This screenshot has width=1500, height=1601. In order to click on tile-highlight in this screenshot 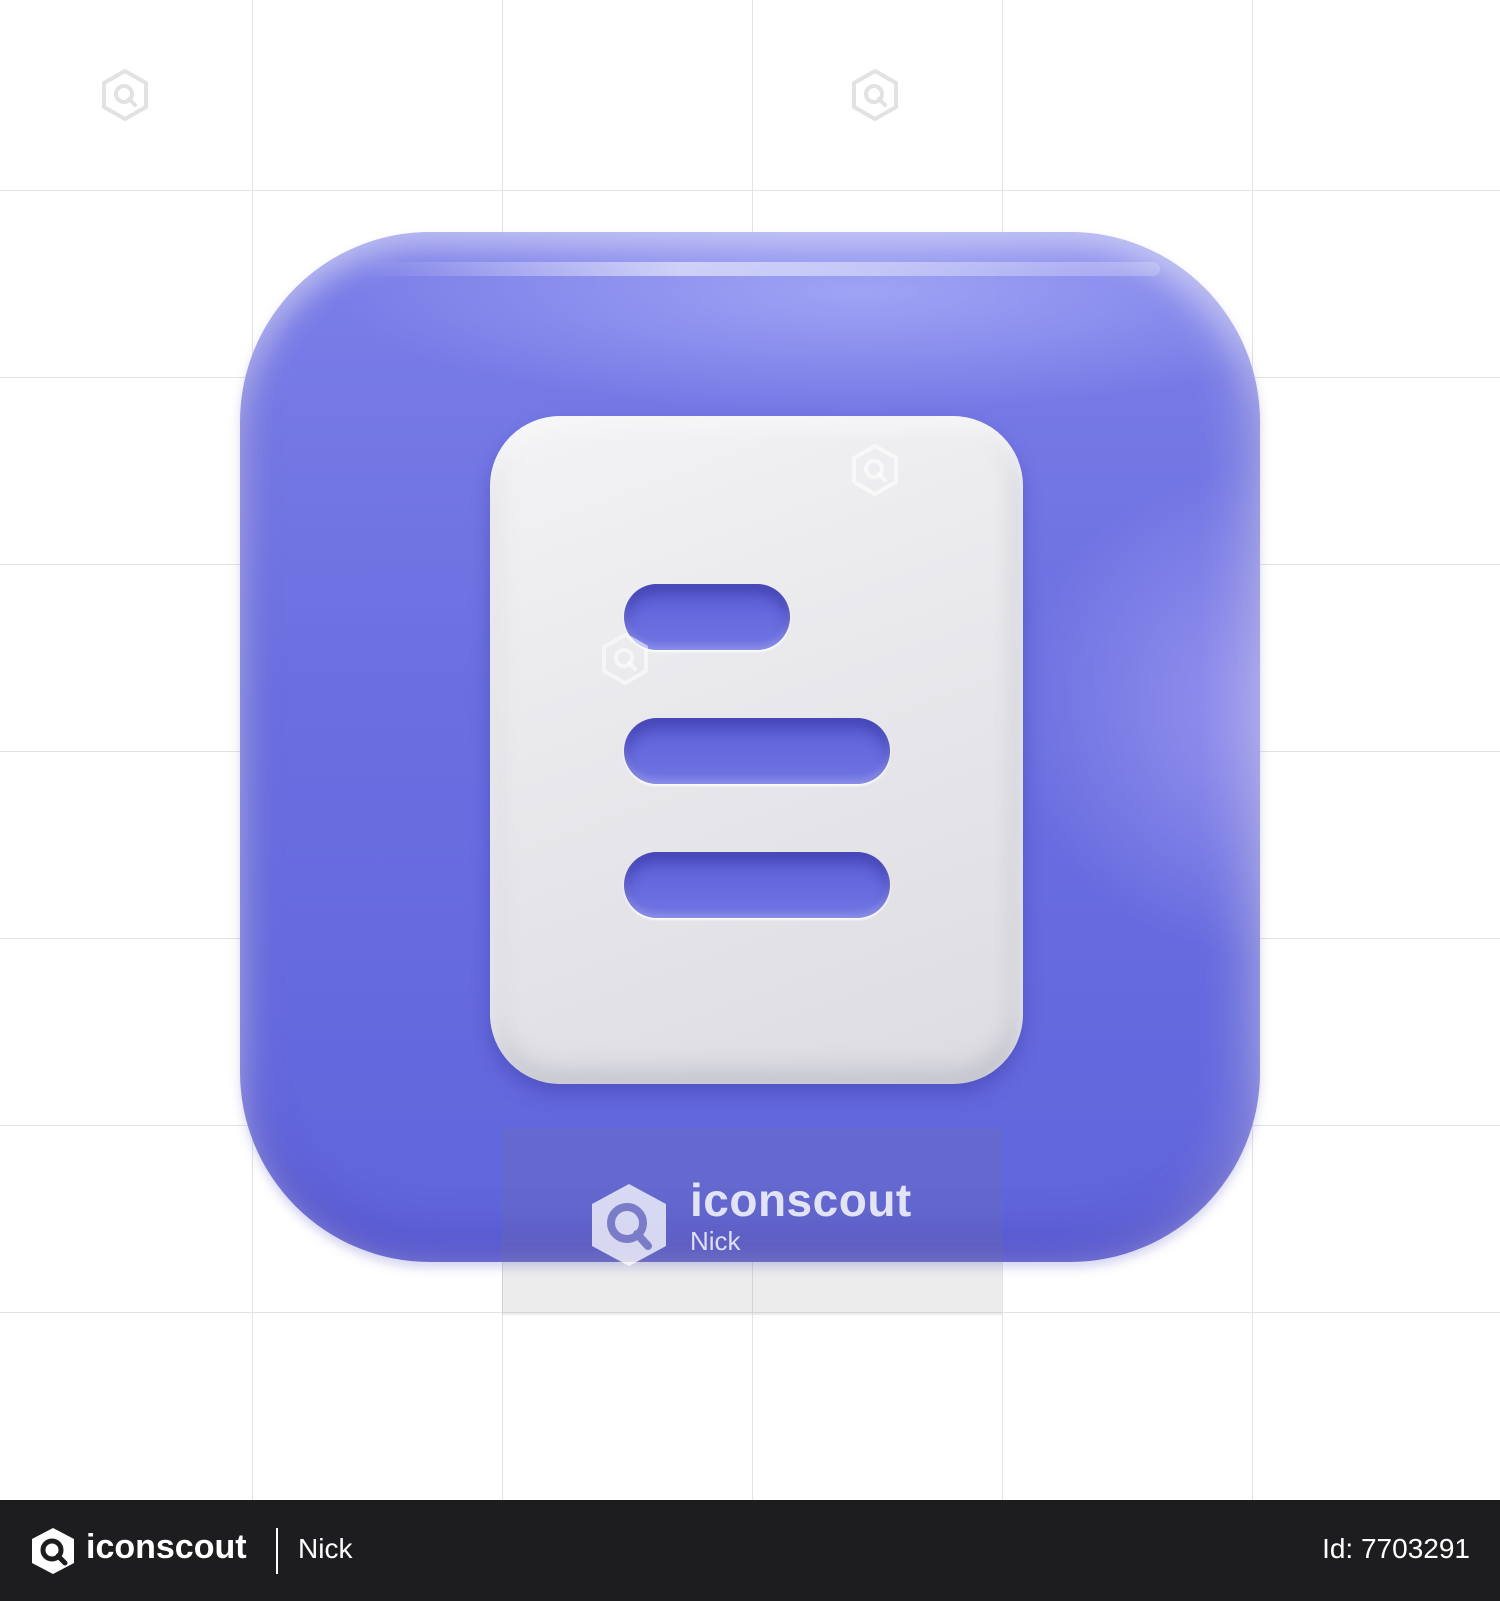, I will do `click(760, 269)`.